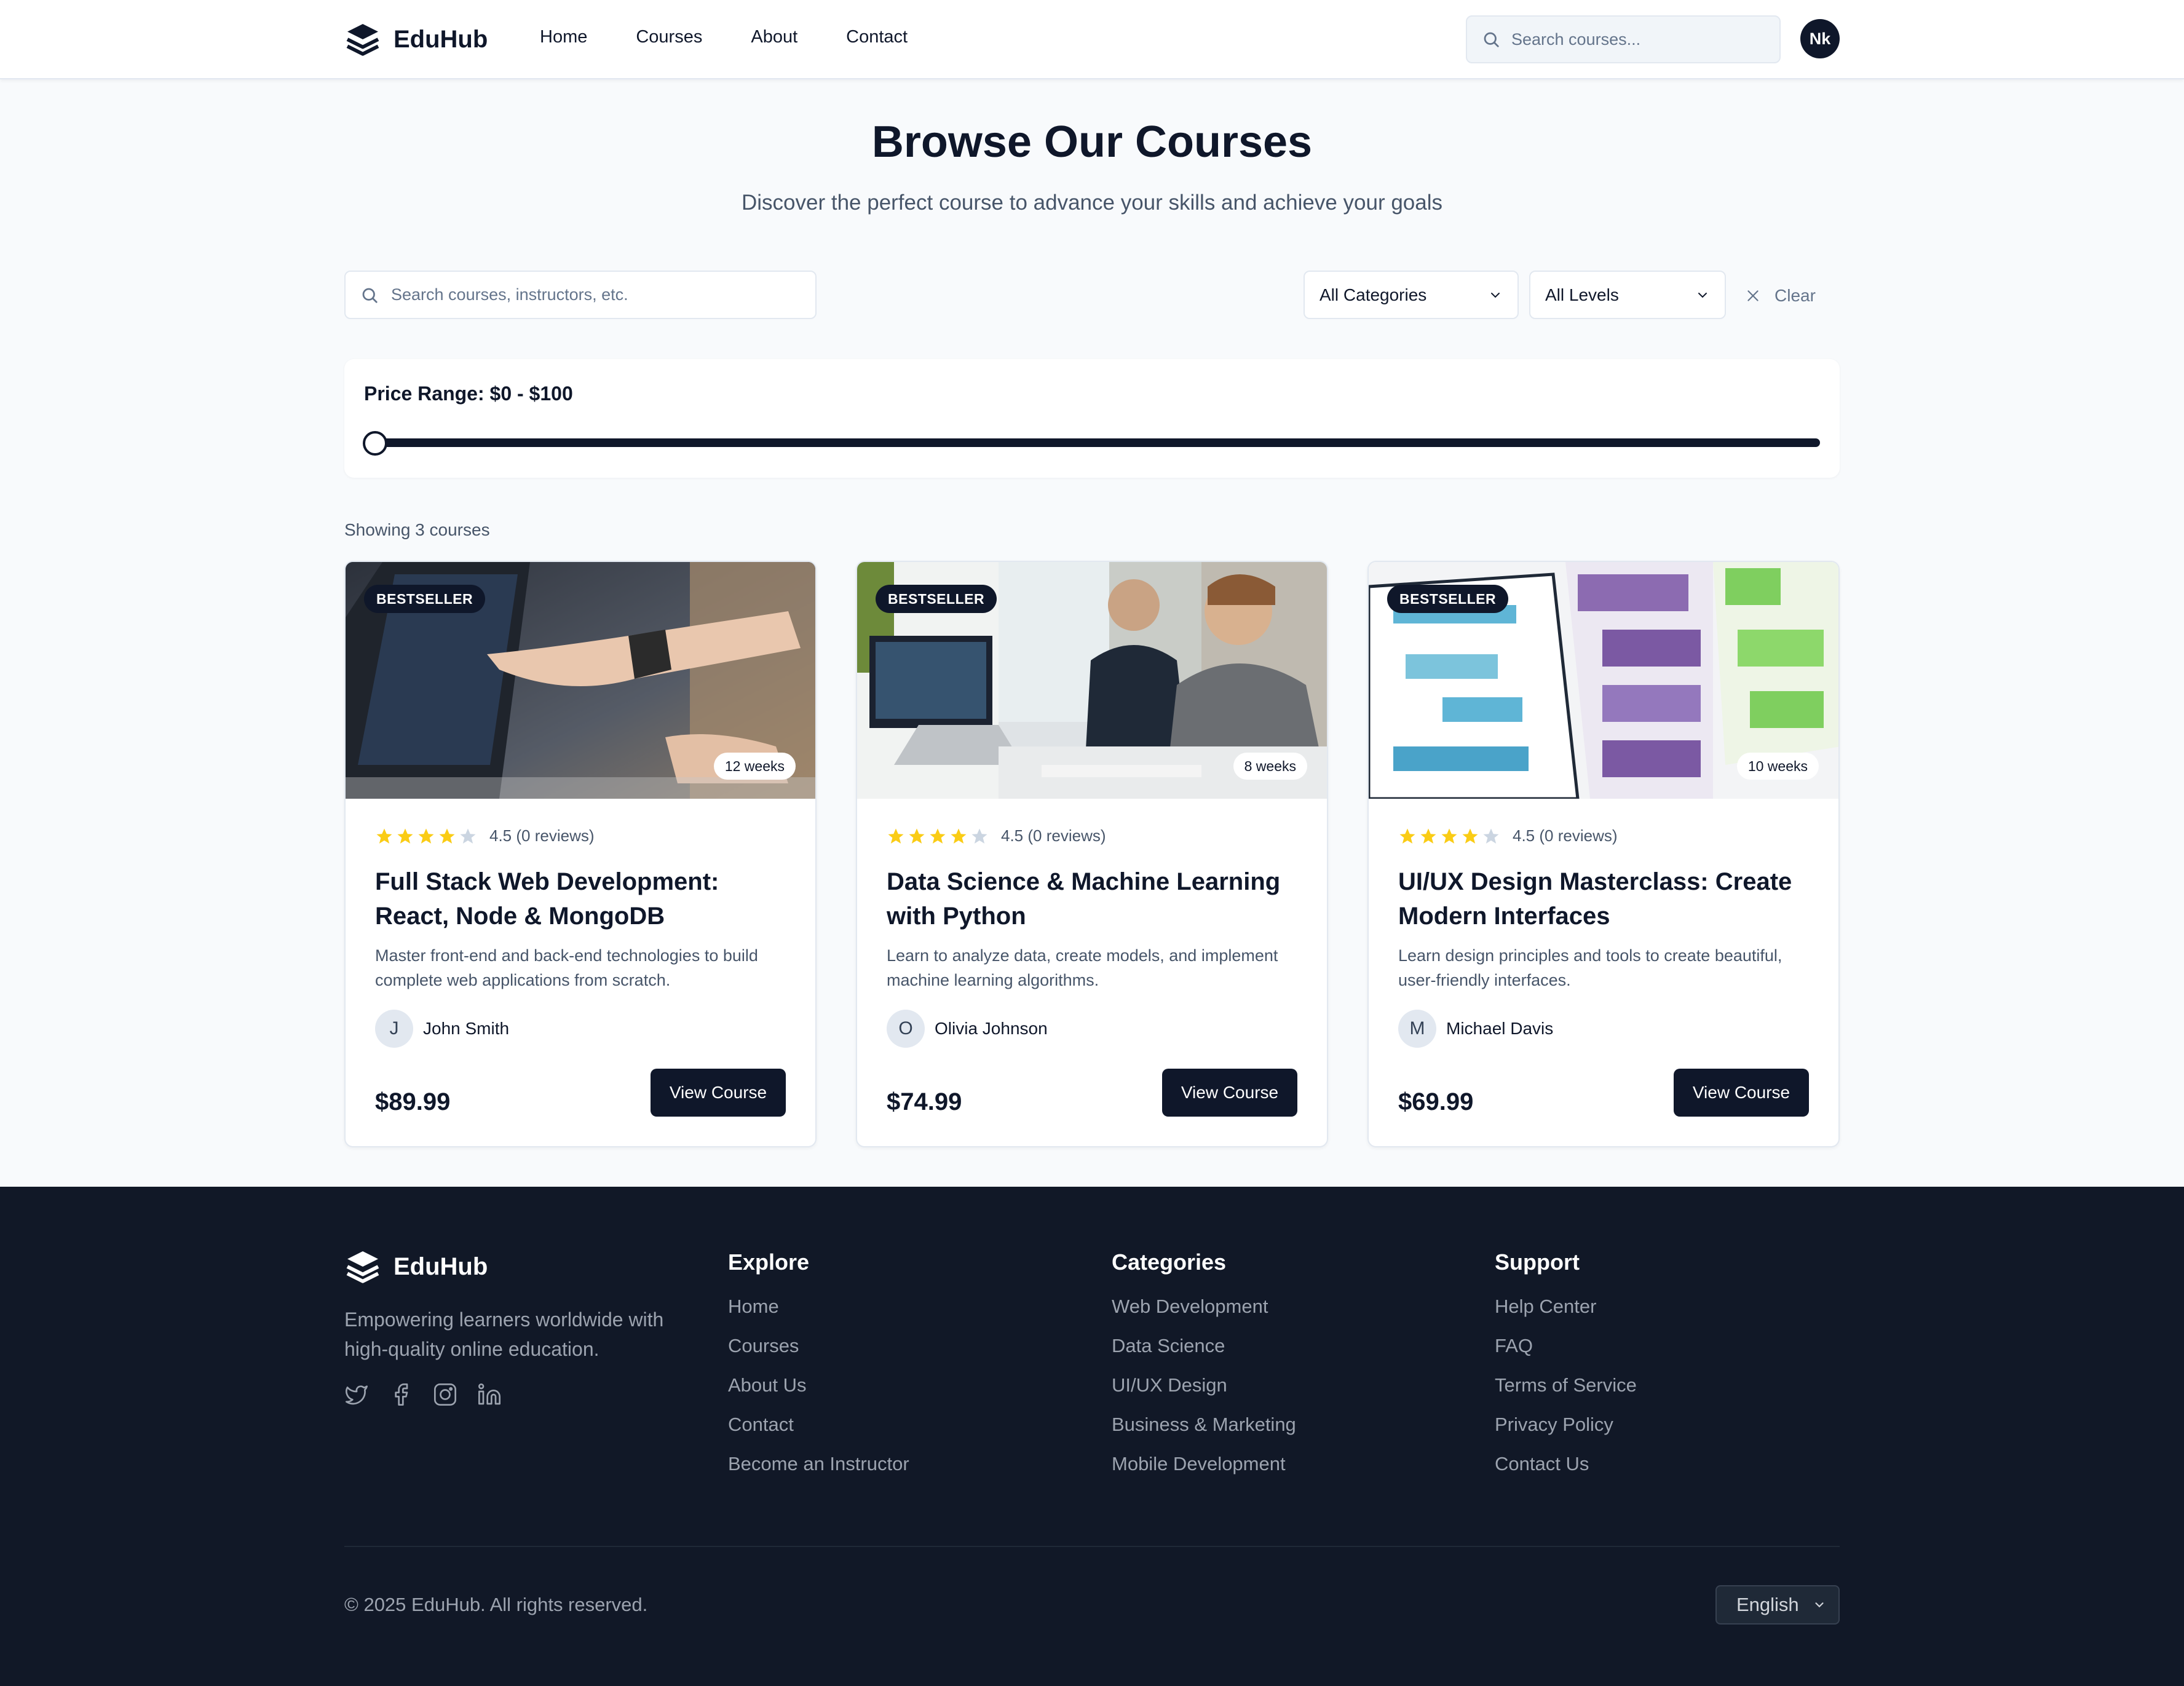  What do you see at coordinates (467, 1028) in the screenshot?
I see `instructor-name: John Smith` at bounding box center [467, 1028].